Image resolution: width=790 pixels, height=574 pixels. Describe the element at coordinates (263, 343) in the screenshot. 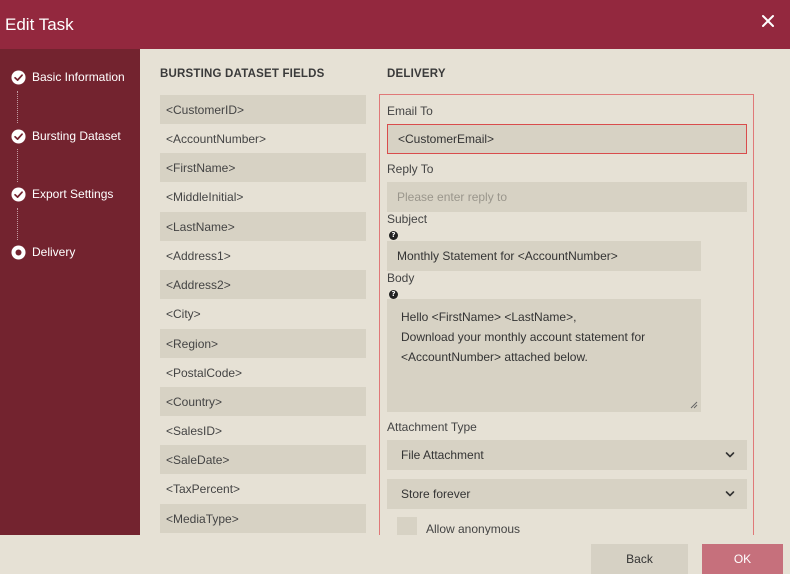

I see `field-item: <Region>` at that location.